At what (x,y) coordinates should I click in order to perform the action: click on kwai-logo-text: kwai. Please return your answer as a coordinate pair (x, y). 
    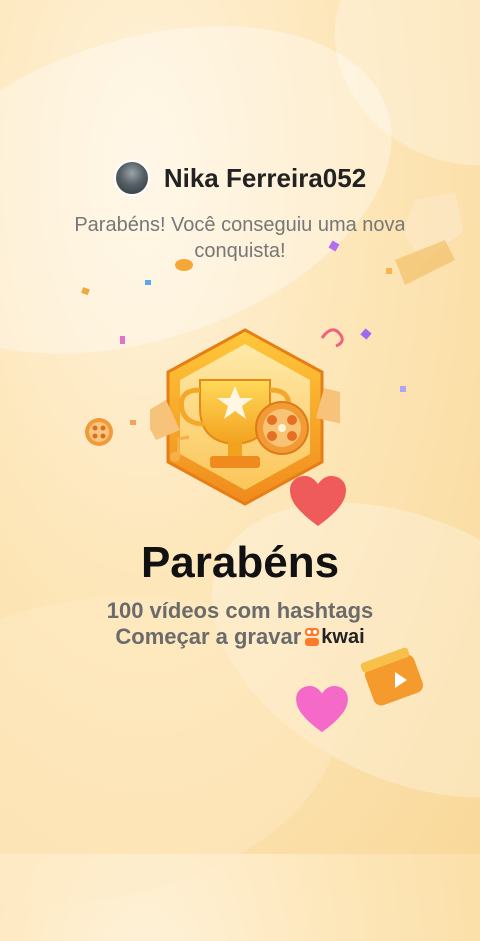
    Looking at the image, I should click on (343, 636).